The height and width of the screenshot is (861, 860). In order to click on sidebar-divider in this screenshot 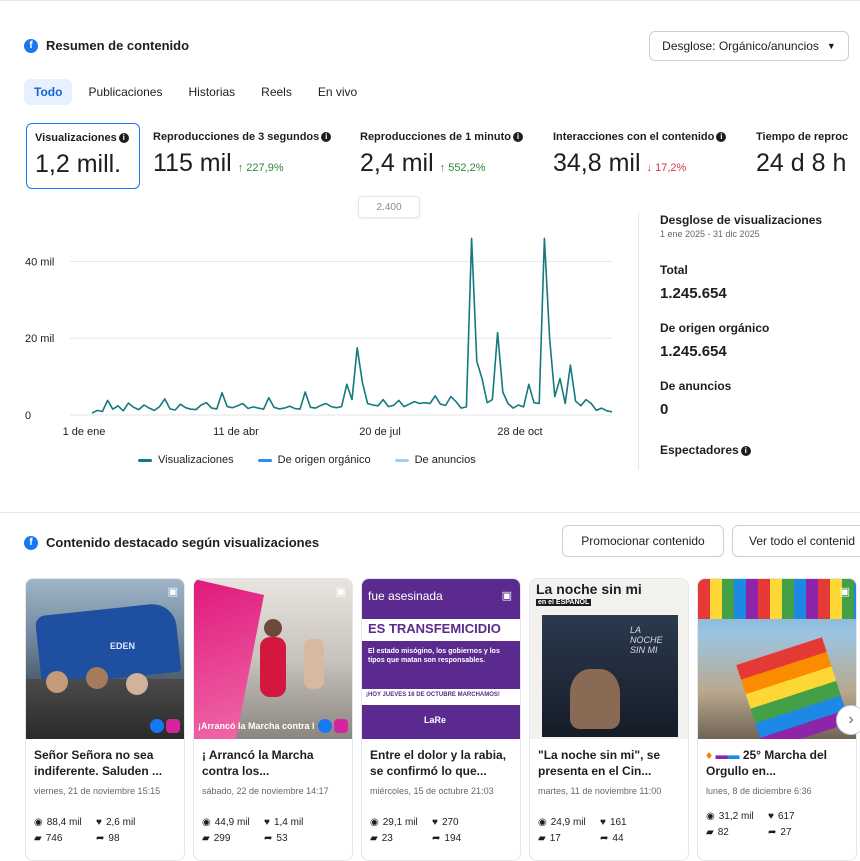, I will do `click(638, 342)`.